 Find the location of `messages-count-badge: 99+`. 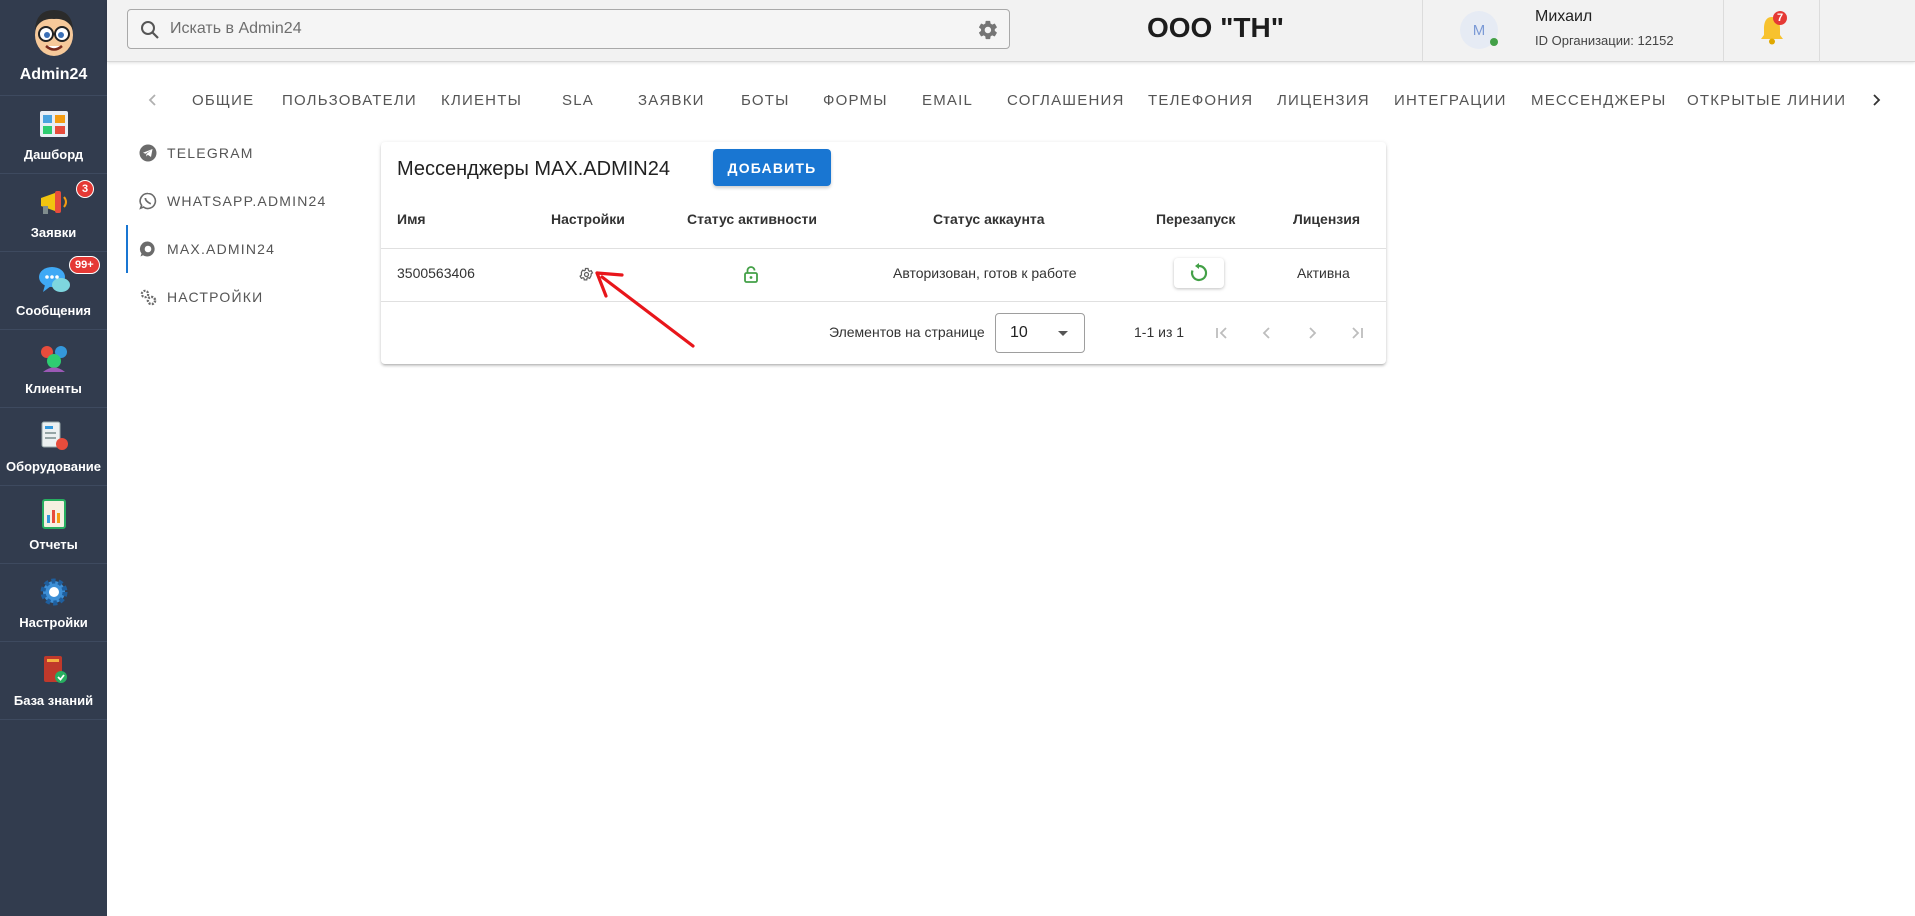

messages-count-badge: 99+ is located at coordinates (84, 265).